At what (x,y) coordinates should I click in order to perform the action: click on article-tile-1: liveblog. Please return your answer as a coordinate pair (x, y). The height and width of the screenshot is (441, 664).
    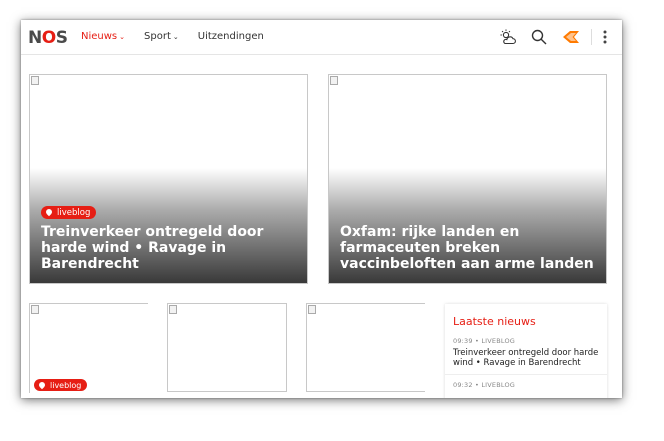
    Looking at the image, I should click on (88, 348).